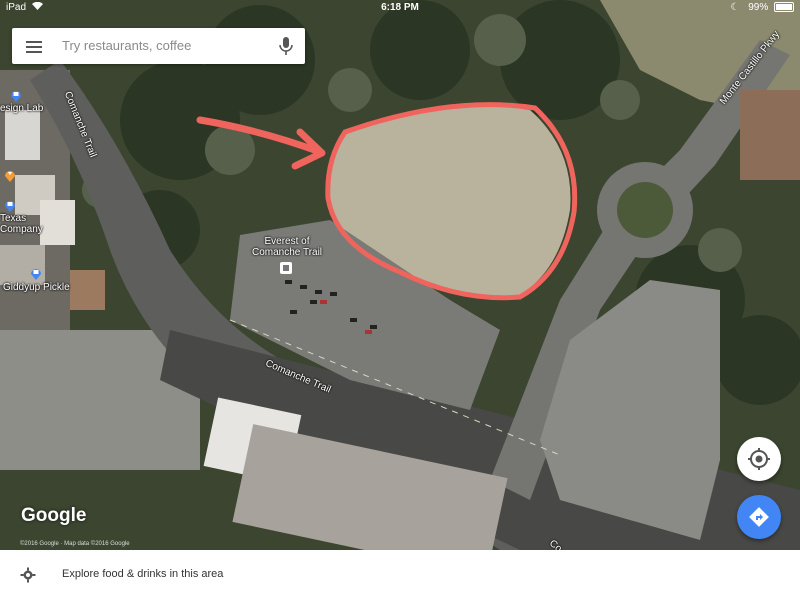  What do you see at coordinates (784, 7) in the screenshot?
I see `battery-icon` at bounding box center [784, 7].